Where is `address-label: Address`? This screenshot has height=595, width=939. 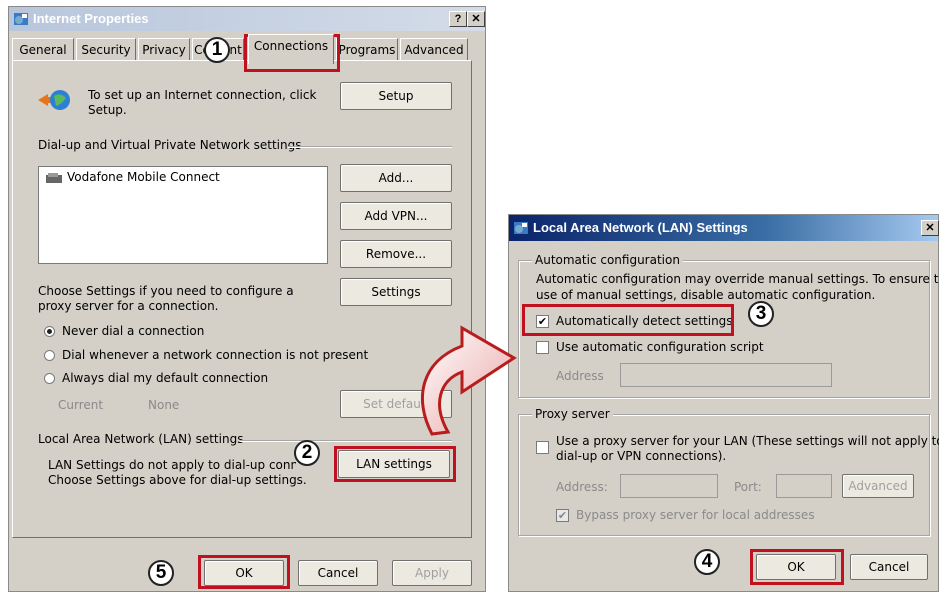
address-label: Address is located at coordinates (580, 376).